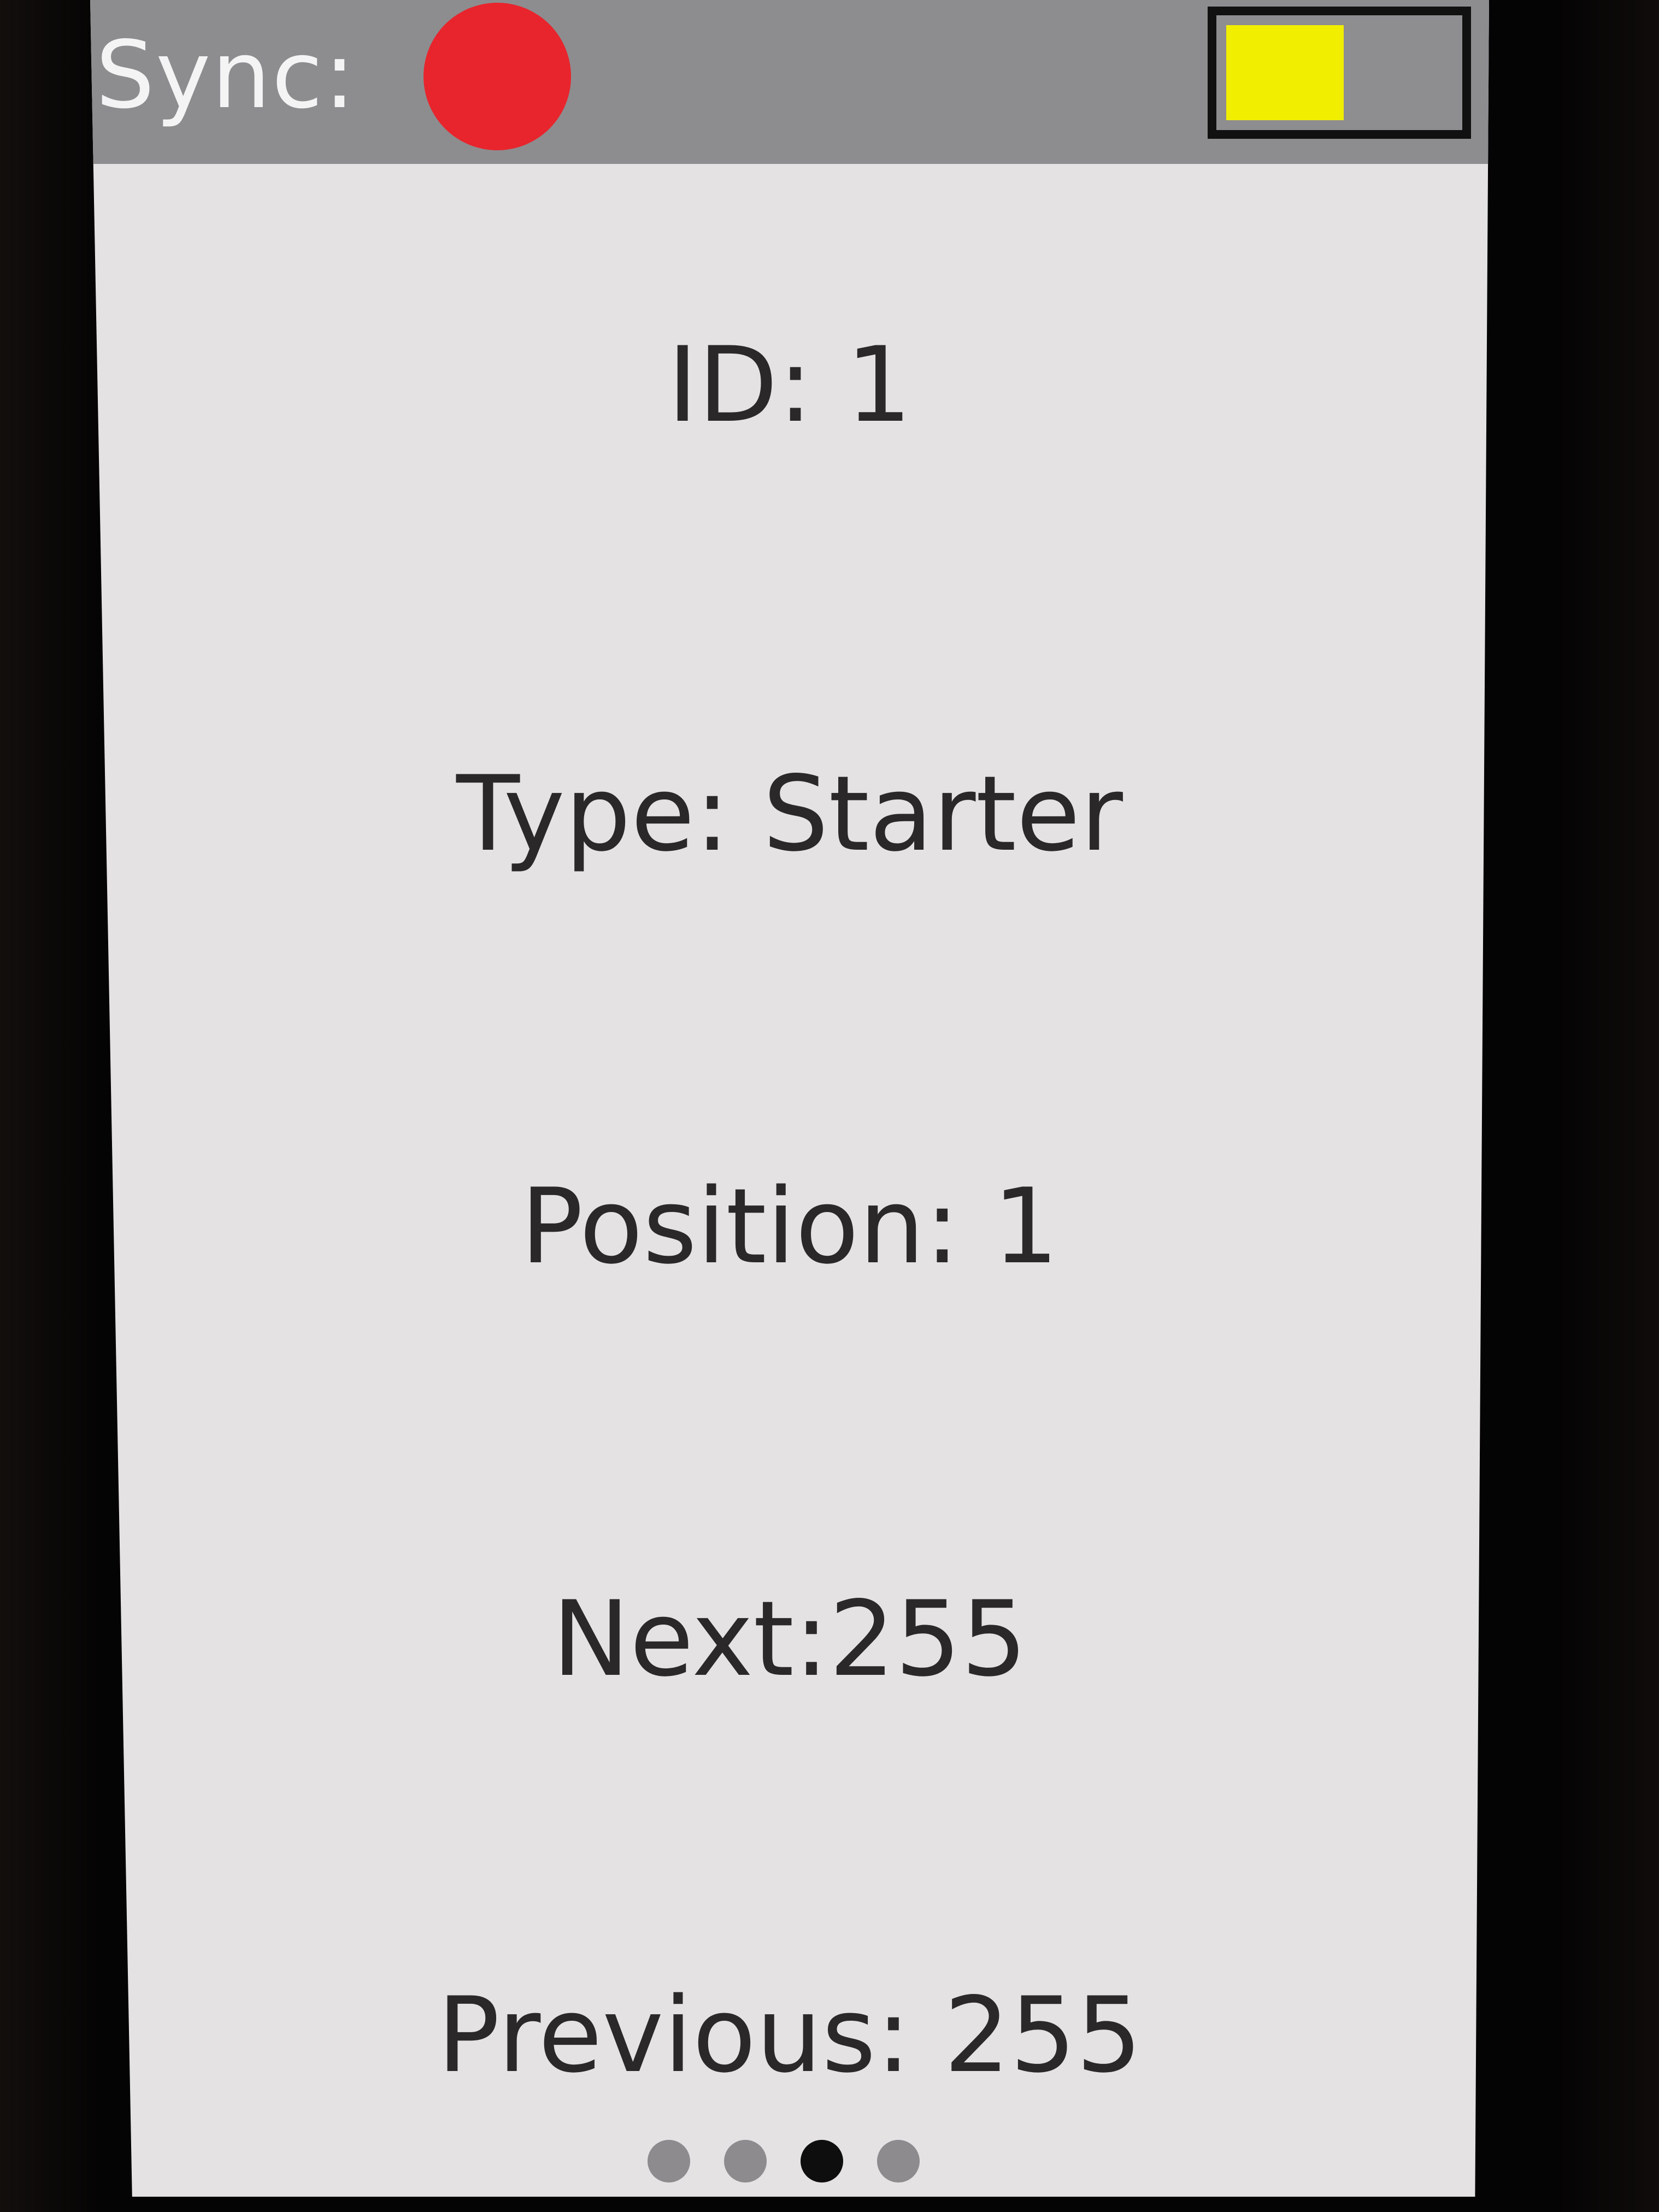 The width and height of the screenshot is (1659, 2212). What do you see at coordinates (789, 2035) in the screenshot?
I see `previous-field: Previous: 255` at bounding box center [789, 2035].